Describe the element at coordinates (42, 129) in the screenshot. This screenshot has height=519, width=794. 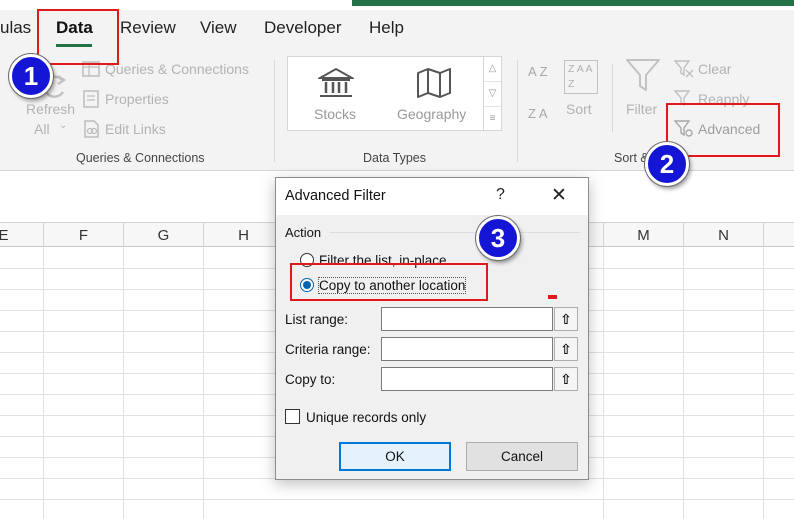
I see `all-label: All` at that location.